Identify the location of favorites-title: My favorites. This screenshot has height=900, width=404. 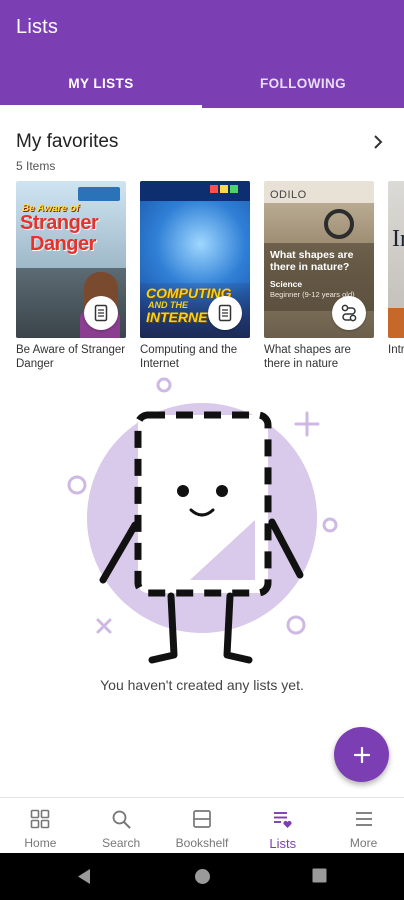
(67, 141).